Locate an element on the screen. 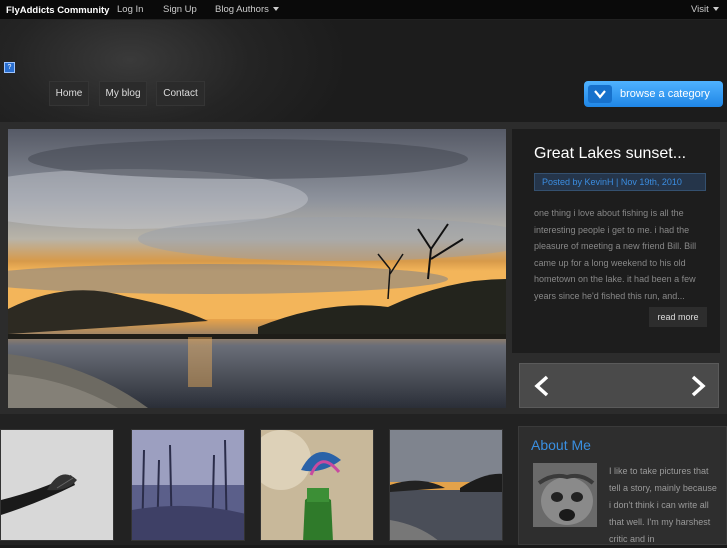 The height and width of the screenshot is (548, 727). browse-category-label: browse a category is located at coordinates (665, 94).